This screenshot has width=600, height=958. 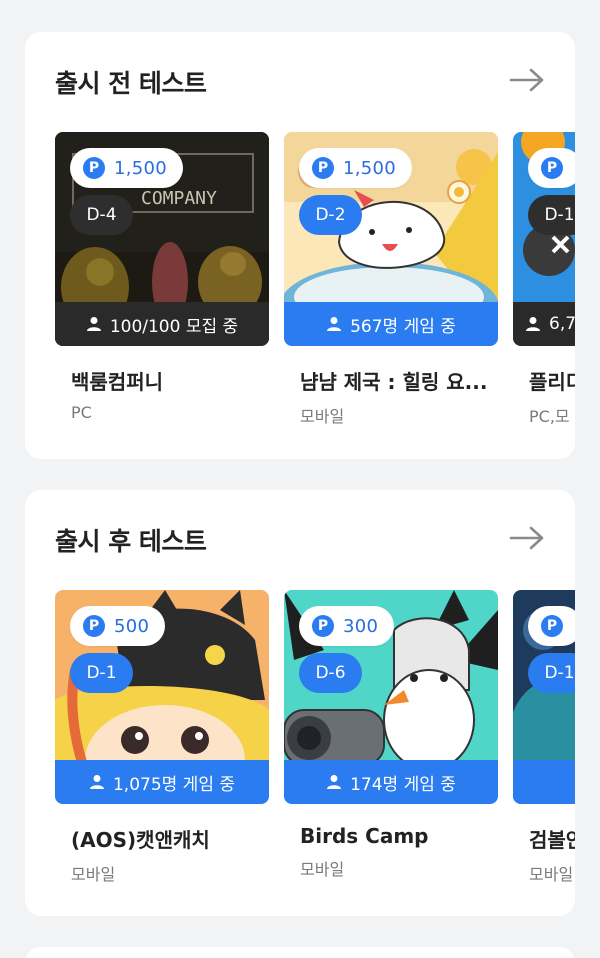 What do you see at coordinates (330, 673) in the screenshot?
I see `dday-badge: D-6` at bounding box center [330, 673].